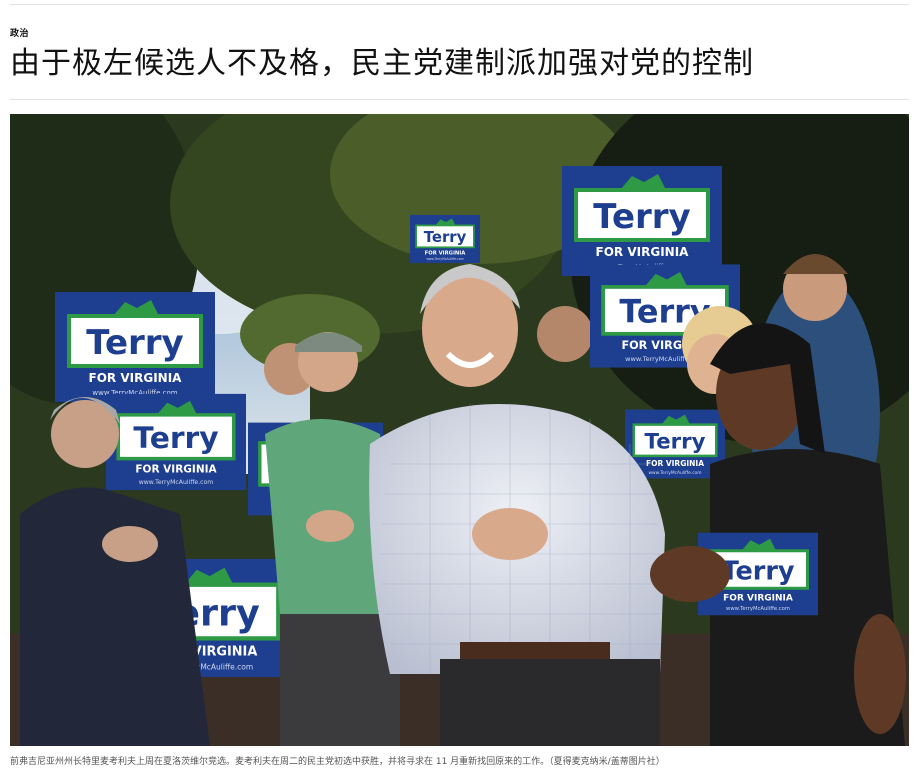 The height and width of the screenshot is (777, 919). I want to click on section-label: 政治, so click(19, 32).